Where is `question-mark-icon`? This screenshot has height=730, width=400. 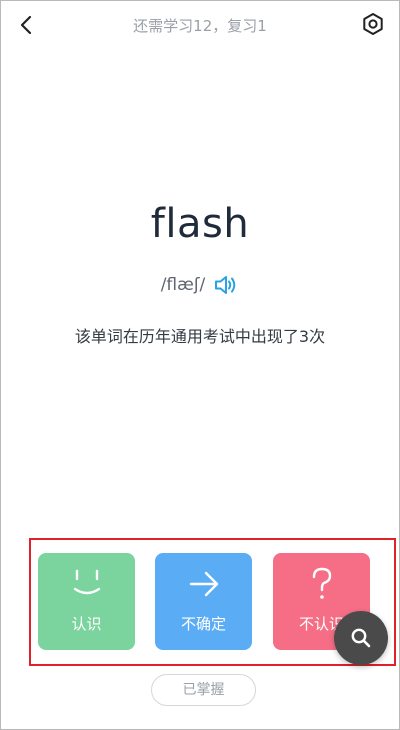 question-mark-icon is located at coordinates (321, 583).